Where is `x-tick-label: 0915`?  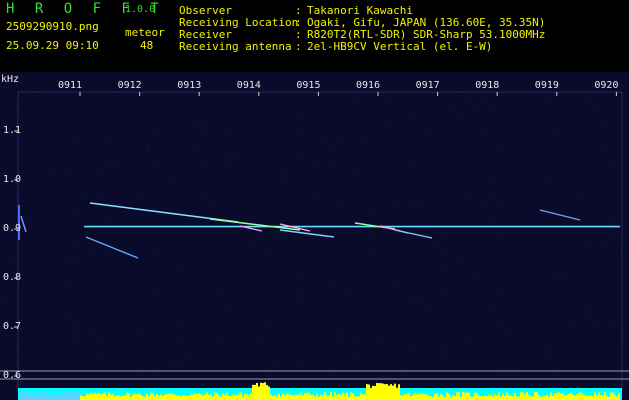
x-tick-label: 0915 is located at coordinates (308, 85).